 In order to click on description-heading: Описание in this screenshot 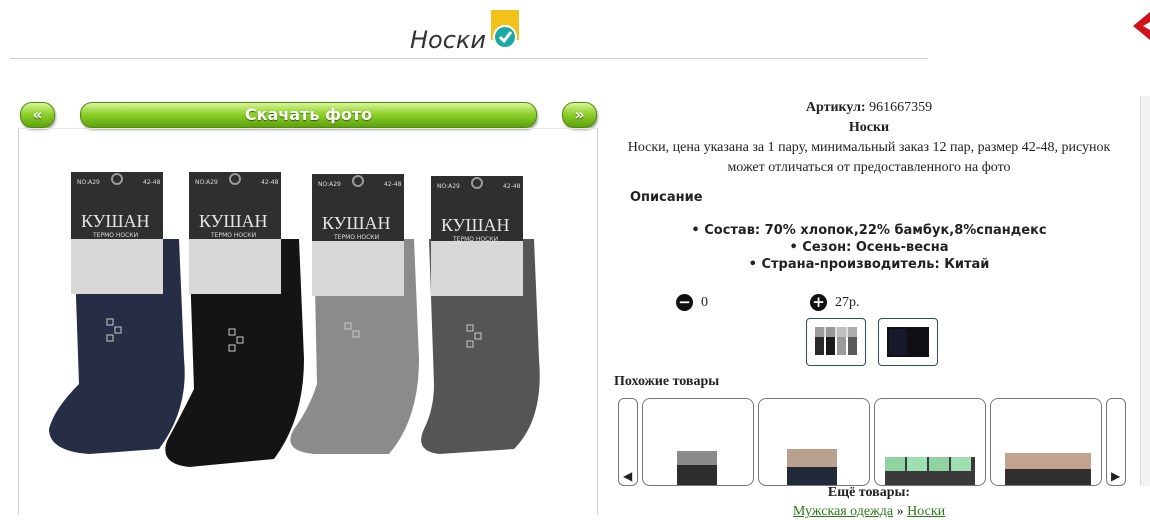, I will do `click(666, 197)`.